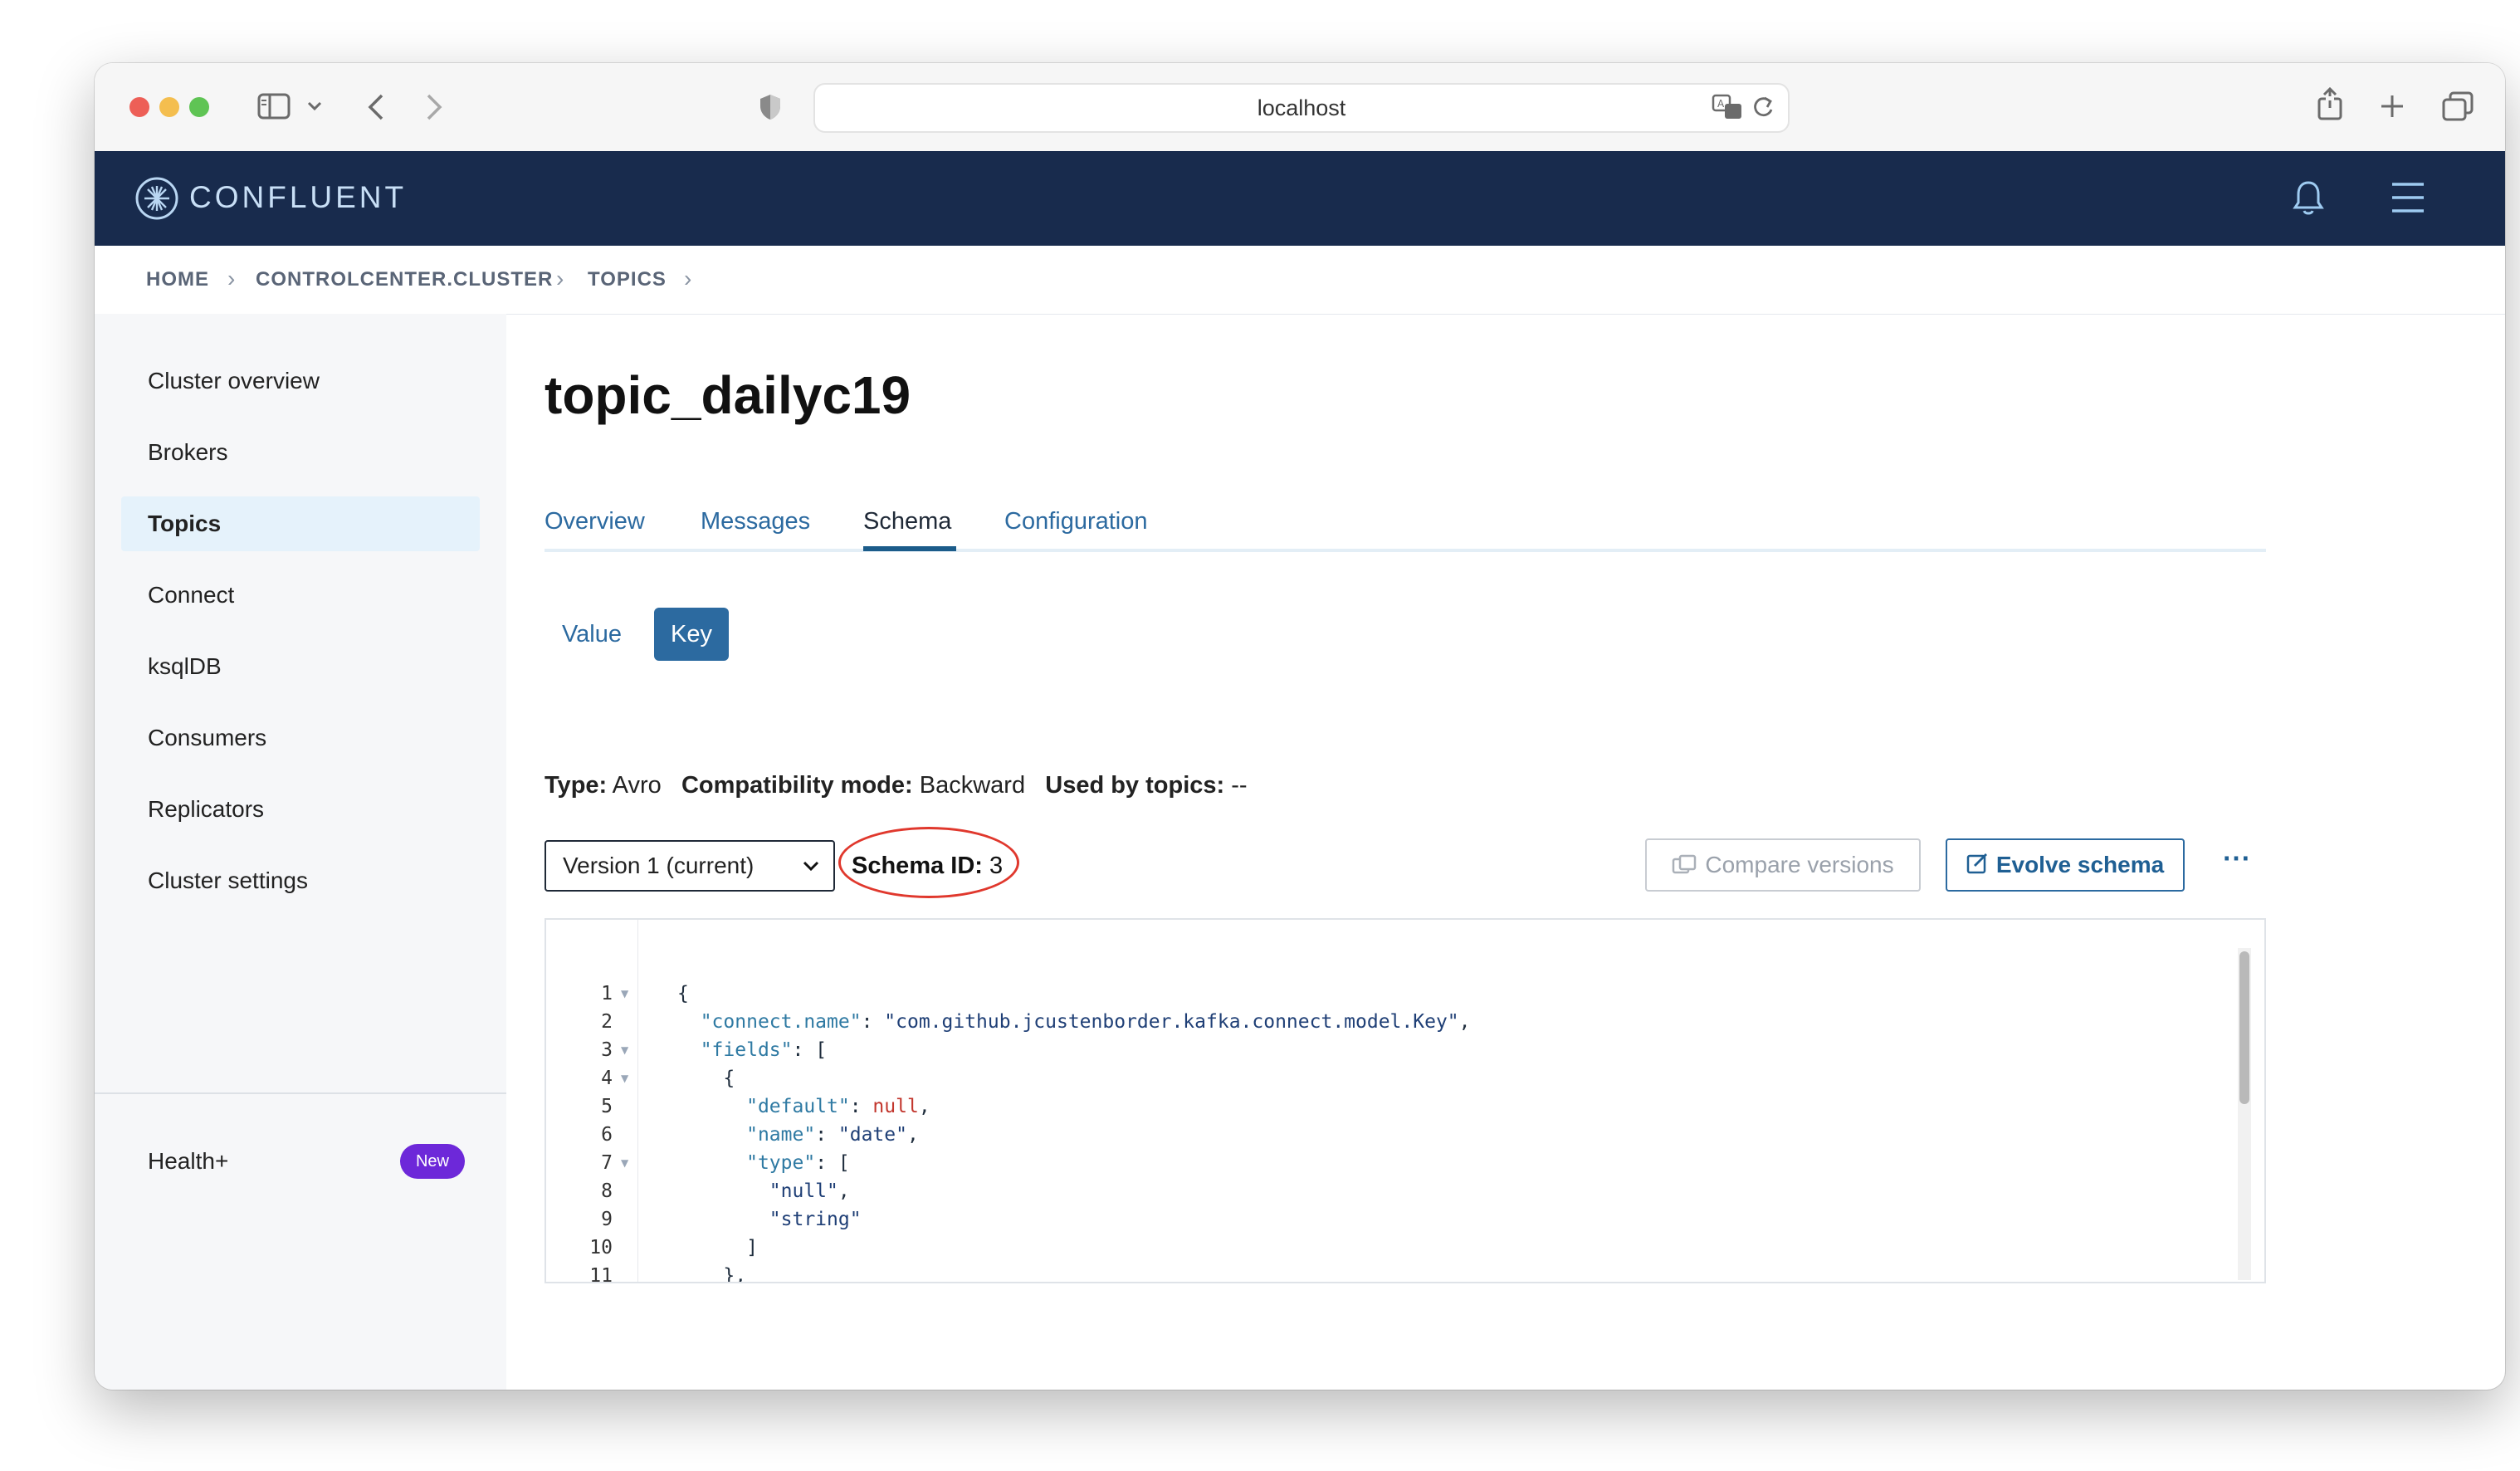 The image size is (2520, 1471). I want to click on close-window-button, so click(139, 107).